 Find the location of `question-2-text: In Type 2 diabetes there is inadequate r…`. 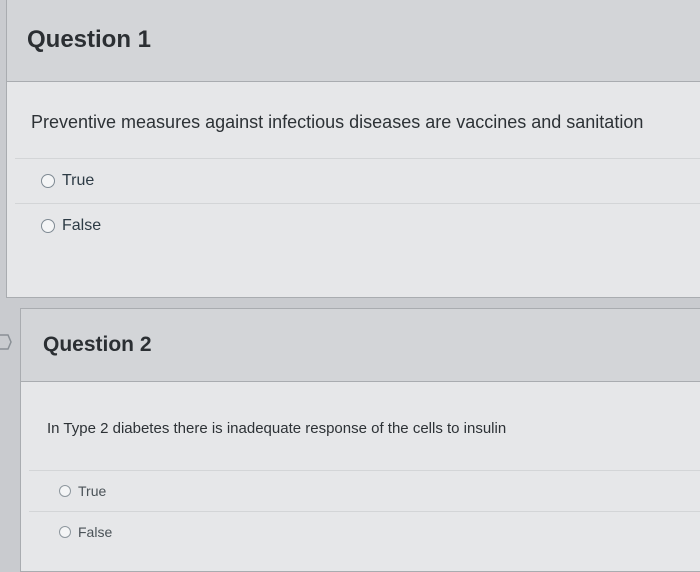

question-2-text: In Type 2 diabetes there is inadequate r… is located at coordinates (277, 428).